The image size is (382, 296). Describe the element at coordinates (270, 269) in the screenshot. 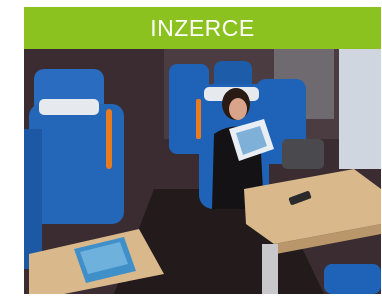

I see `table-leg` at that location.